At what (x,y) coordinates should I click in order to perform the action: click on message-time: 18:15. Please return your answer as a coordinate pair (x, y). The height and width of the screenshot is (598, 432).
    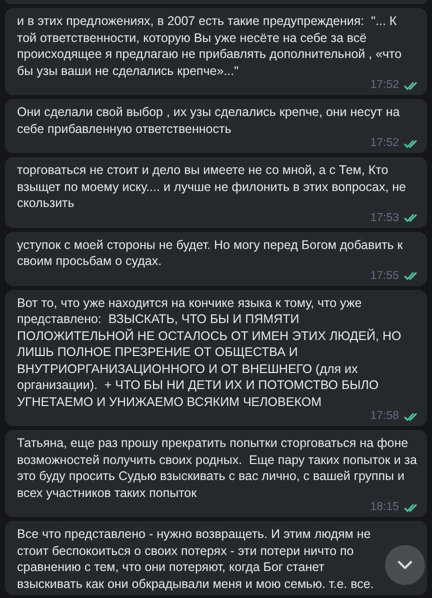
    Looking at the image, I should click on (384, 507).